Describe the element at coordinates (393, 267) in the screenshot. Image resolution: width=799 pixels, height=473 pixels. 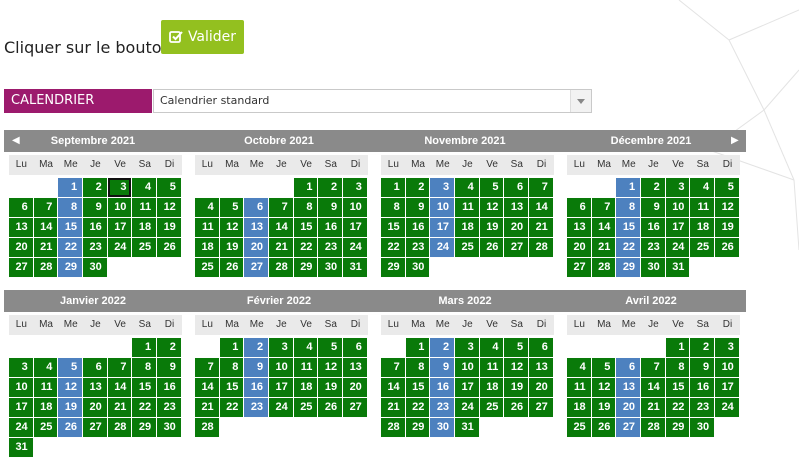
I see `day-cell: 29` at that location.